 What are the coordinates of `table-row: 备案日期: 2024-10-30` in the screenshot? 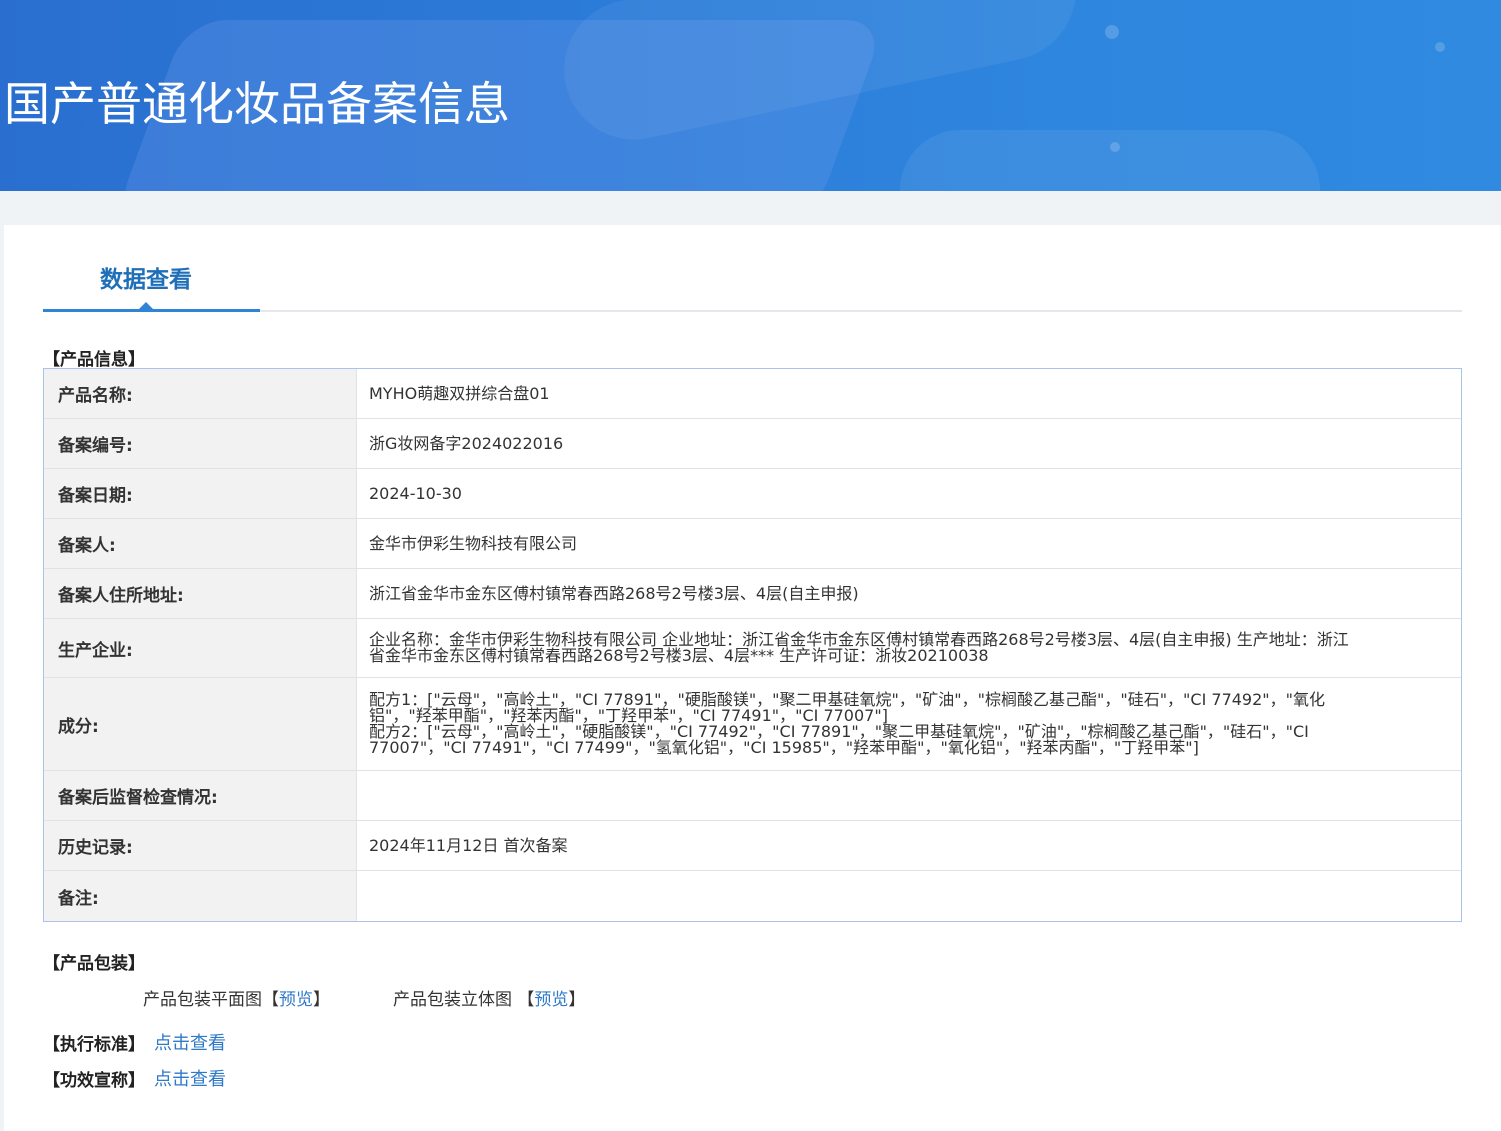 It's located at (752, 494).